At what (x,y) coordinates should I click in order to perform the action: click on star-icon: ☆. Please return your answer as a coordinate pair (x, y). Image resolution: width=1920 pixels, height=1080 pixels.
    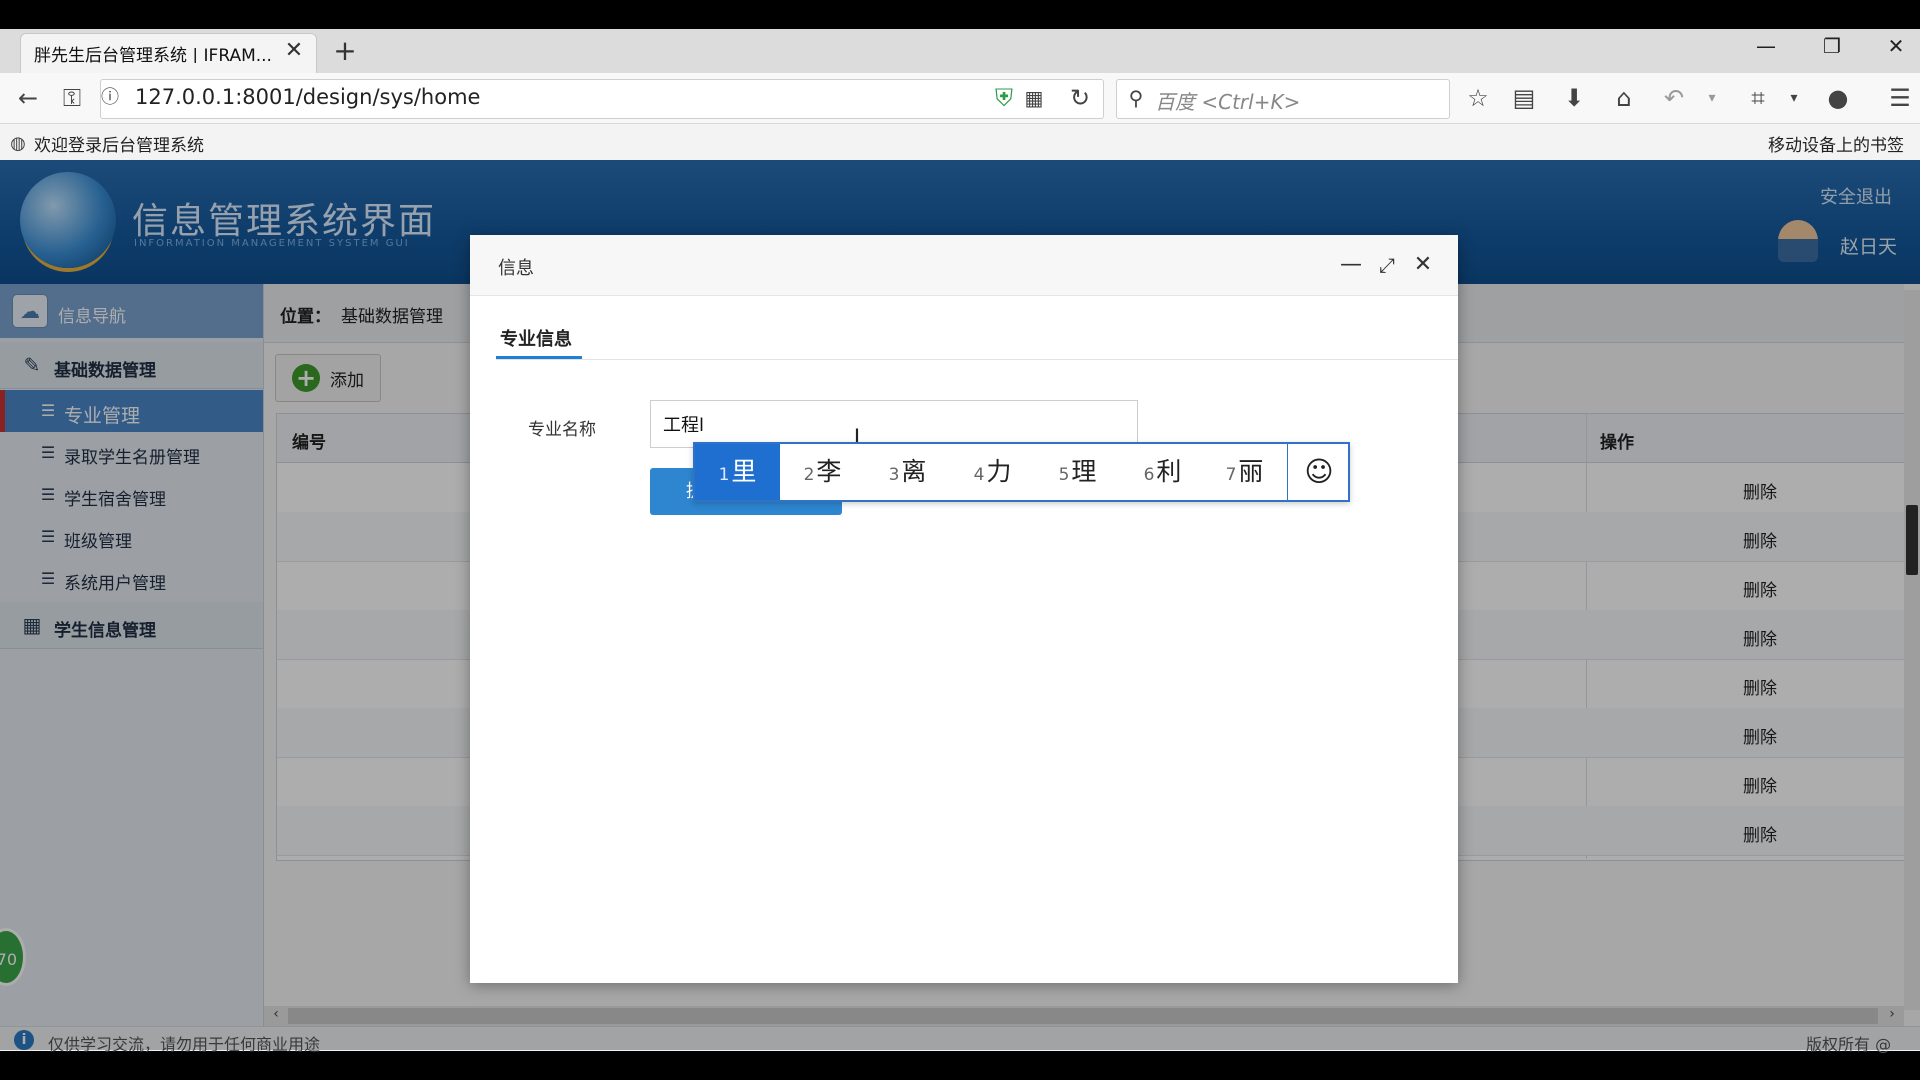
    Looking at the image, I should click on (1478, 98).